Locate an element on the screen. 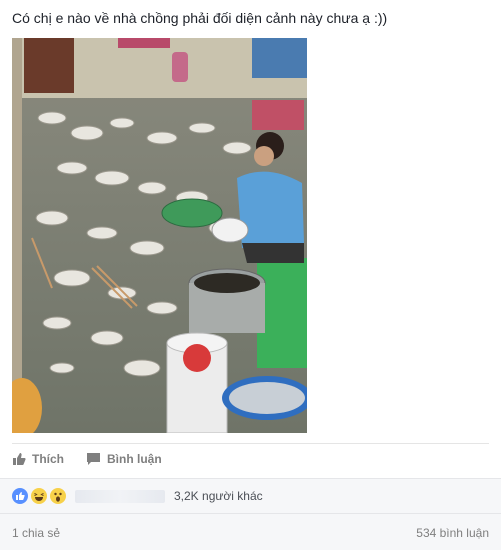 This screenshot has height=550, width=501. action-bar: Thích Bình luận is located at coordinates (87, 459).